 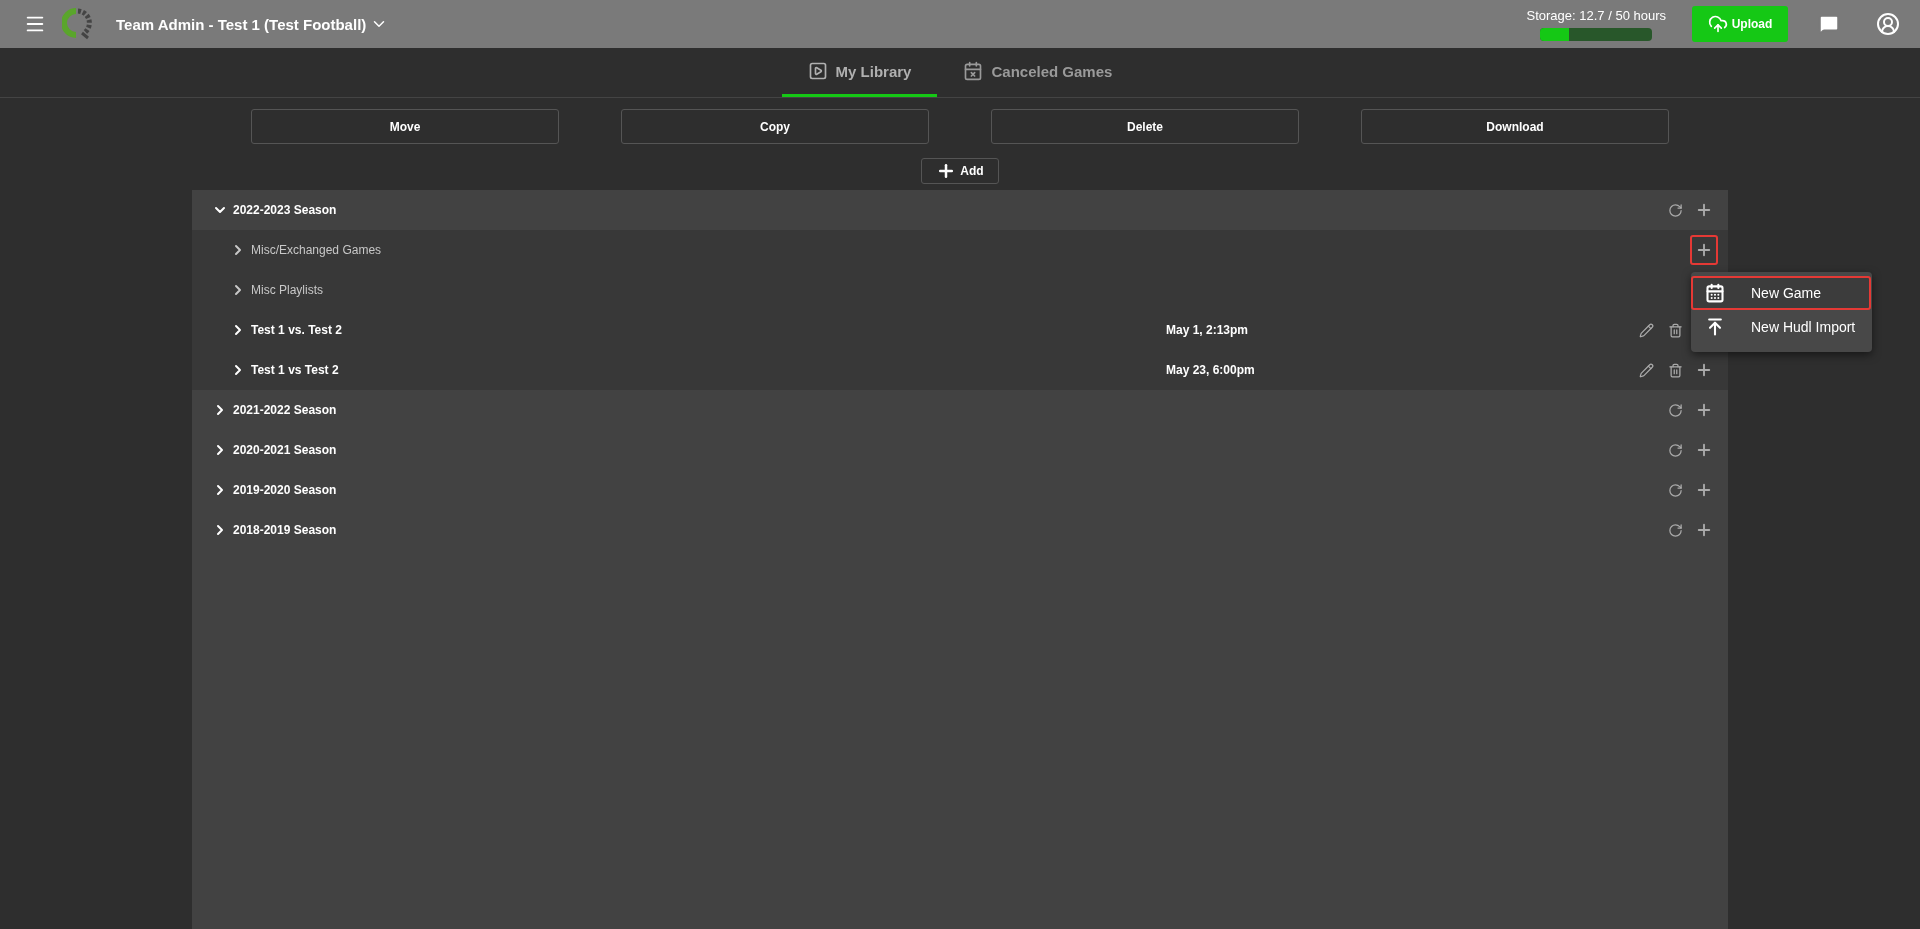 I want to click on account-icon, so click(x=1888, y=24).